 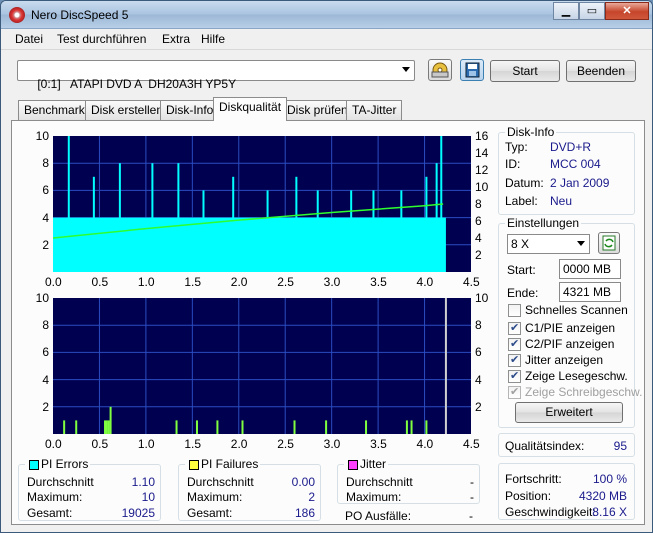 I want to click on read-speed-checkbox, so click(x=514, y=376).